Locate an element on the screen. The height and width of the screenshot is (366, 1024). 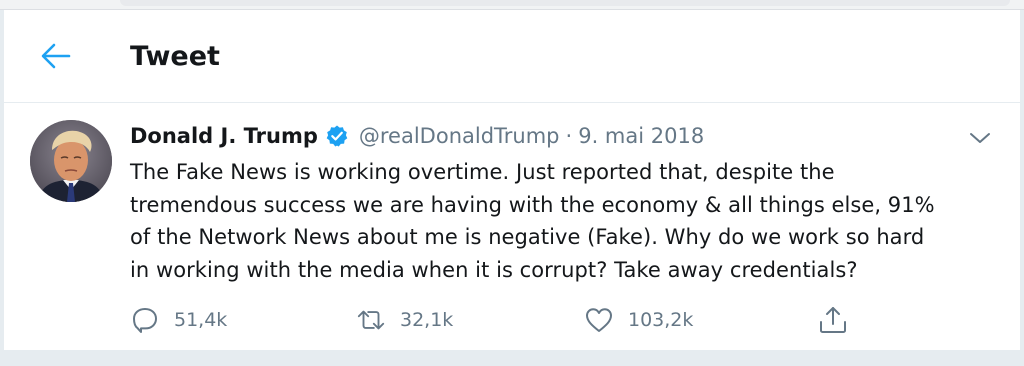
share-button is located at coordinates (833, 320).